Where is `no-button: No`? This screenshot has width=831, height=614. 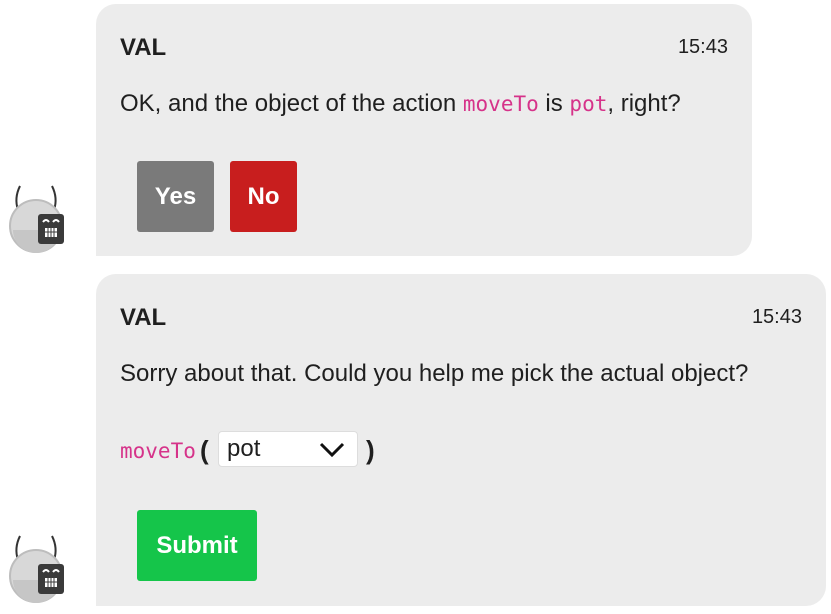
no-button: No is located at coordinates (263, 196).